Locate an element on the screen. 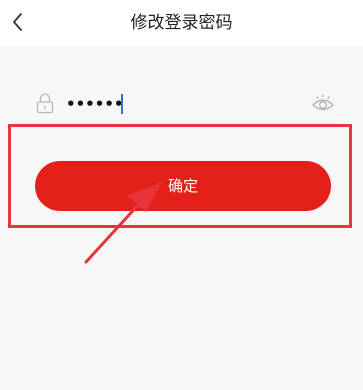  password-input is located at coordinates (181, 104).